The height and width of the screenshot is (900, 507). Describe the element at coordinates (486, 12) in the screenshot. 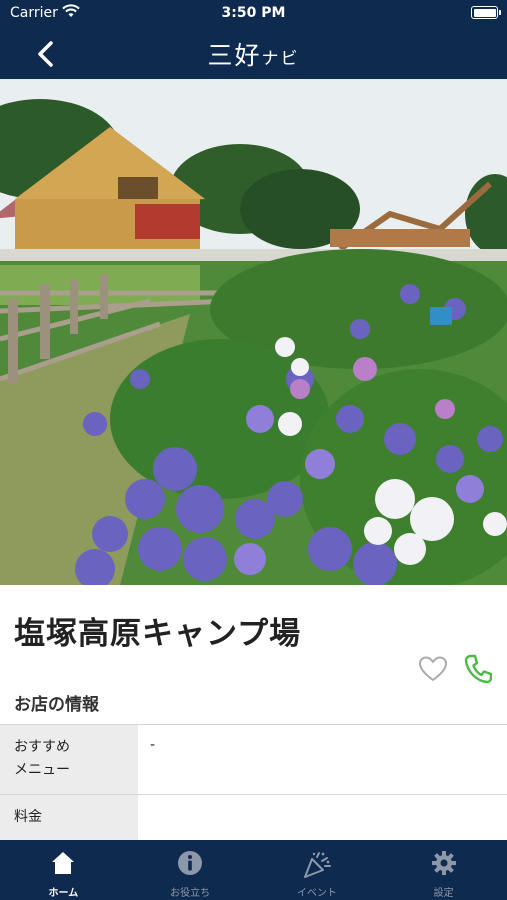

I see `battery-icon` at that location.